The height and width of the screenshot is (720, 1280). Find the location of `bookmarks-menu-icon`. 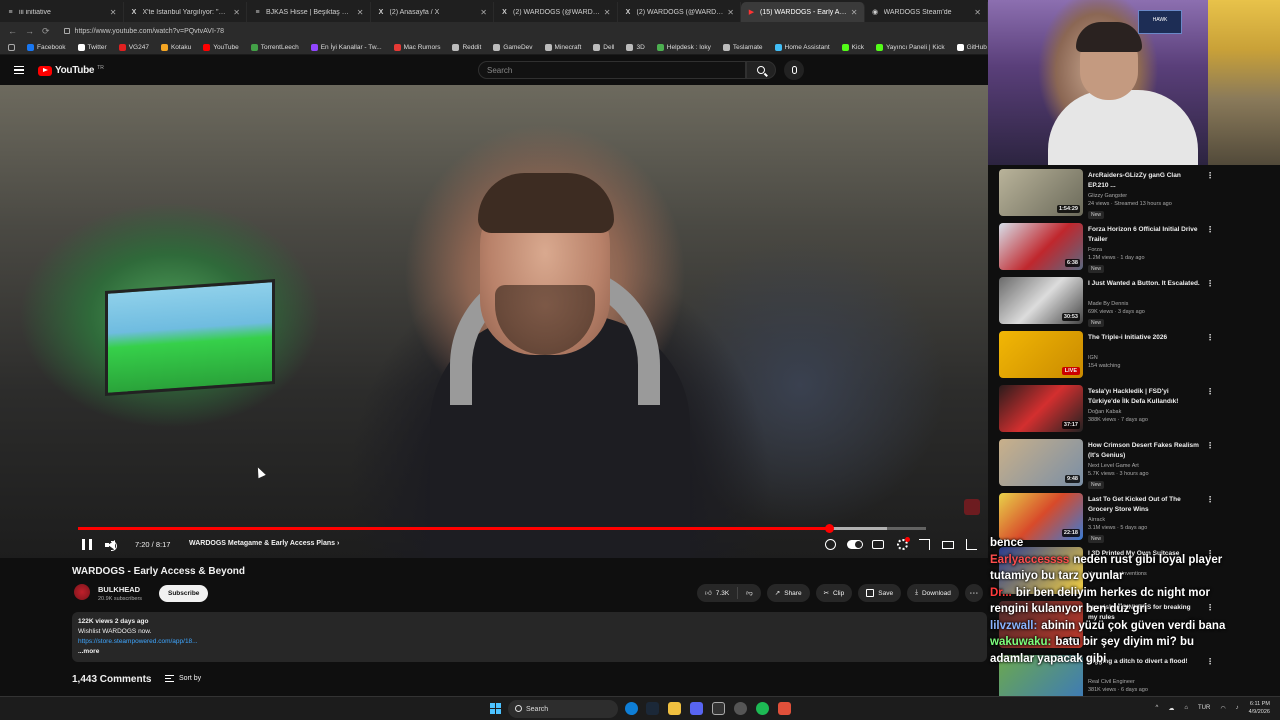

bookmarks-menu-icon is located at coordinates (11, 47).